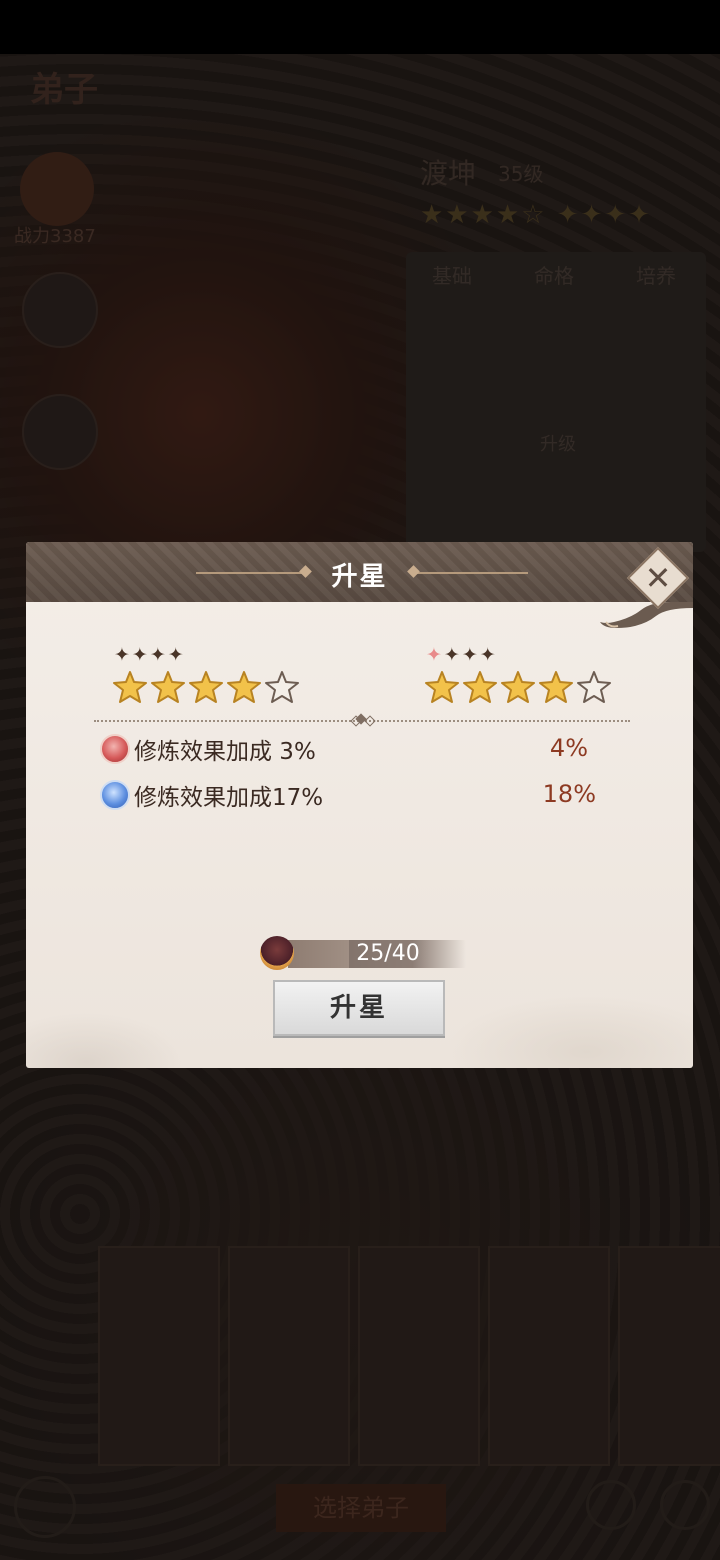 The width and height of the screenshot is (720, 1560). I want to click on stat-row: 修炼效果加成 3%, so click(208, 749).